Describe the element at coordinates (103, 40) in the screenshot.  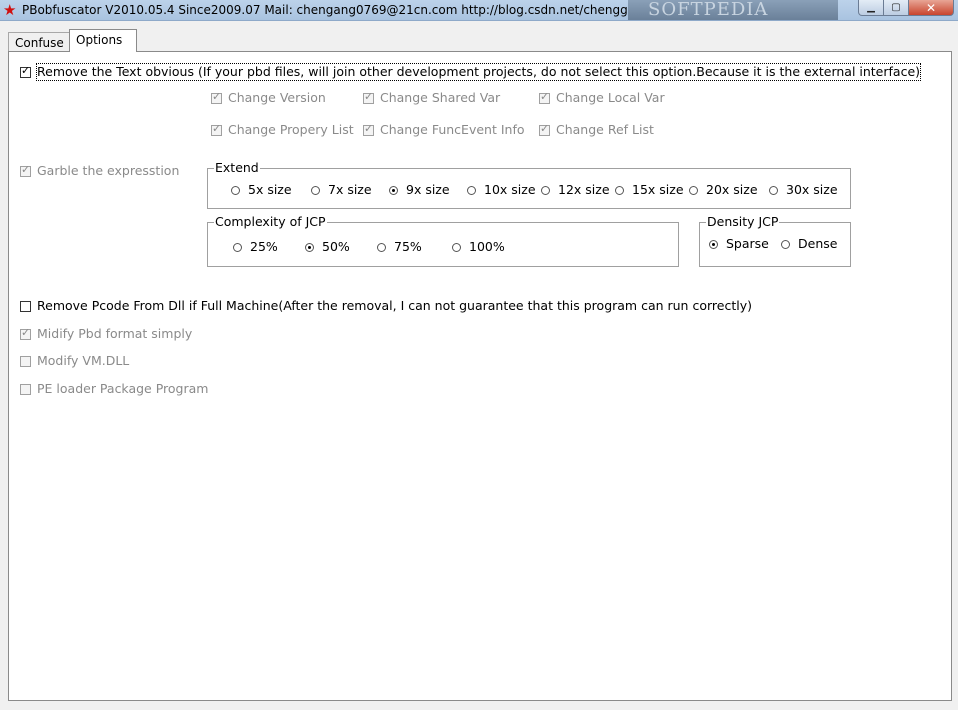
I see `tab-options: Options` at that location.